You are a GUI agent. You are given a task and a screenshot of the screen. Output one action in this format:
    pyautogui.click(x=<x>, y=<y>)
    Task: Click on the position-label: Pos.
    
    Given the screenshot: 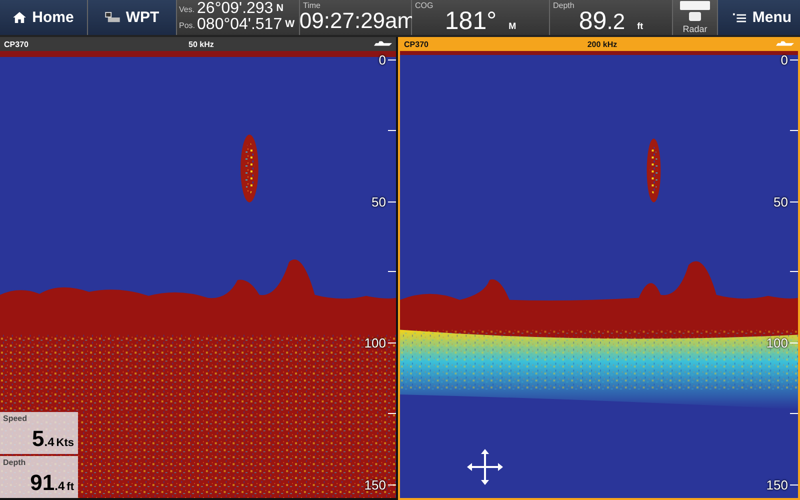 What is the action you would take?
    pyautogui.click(x=187, y=25)
    